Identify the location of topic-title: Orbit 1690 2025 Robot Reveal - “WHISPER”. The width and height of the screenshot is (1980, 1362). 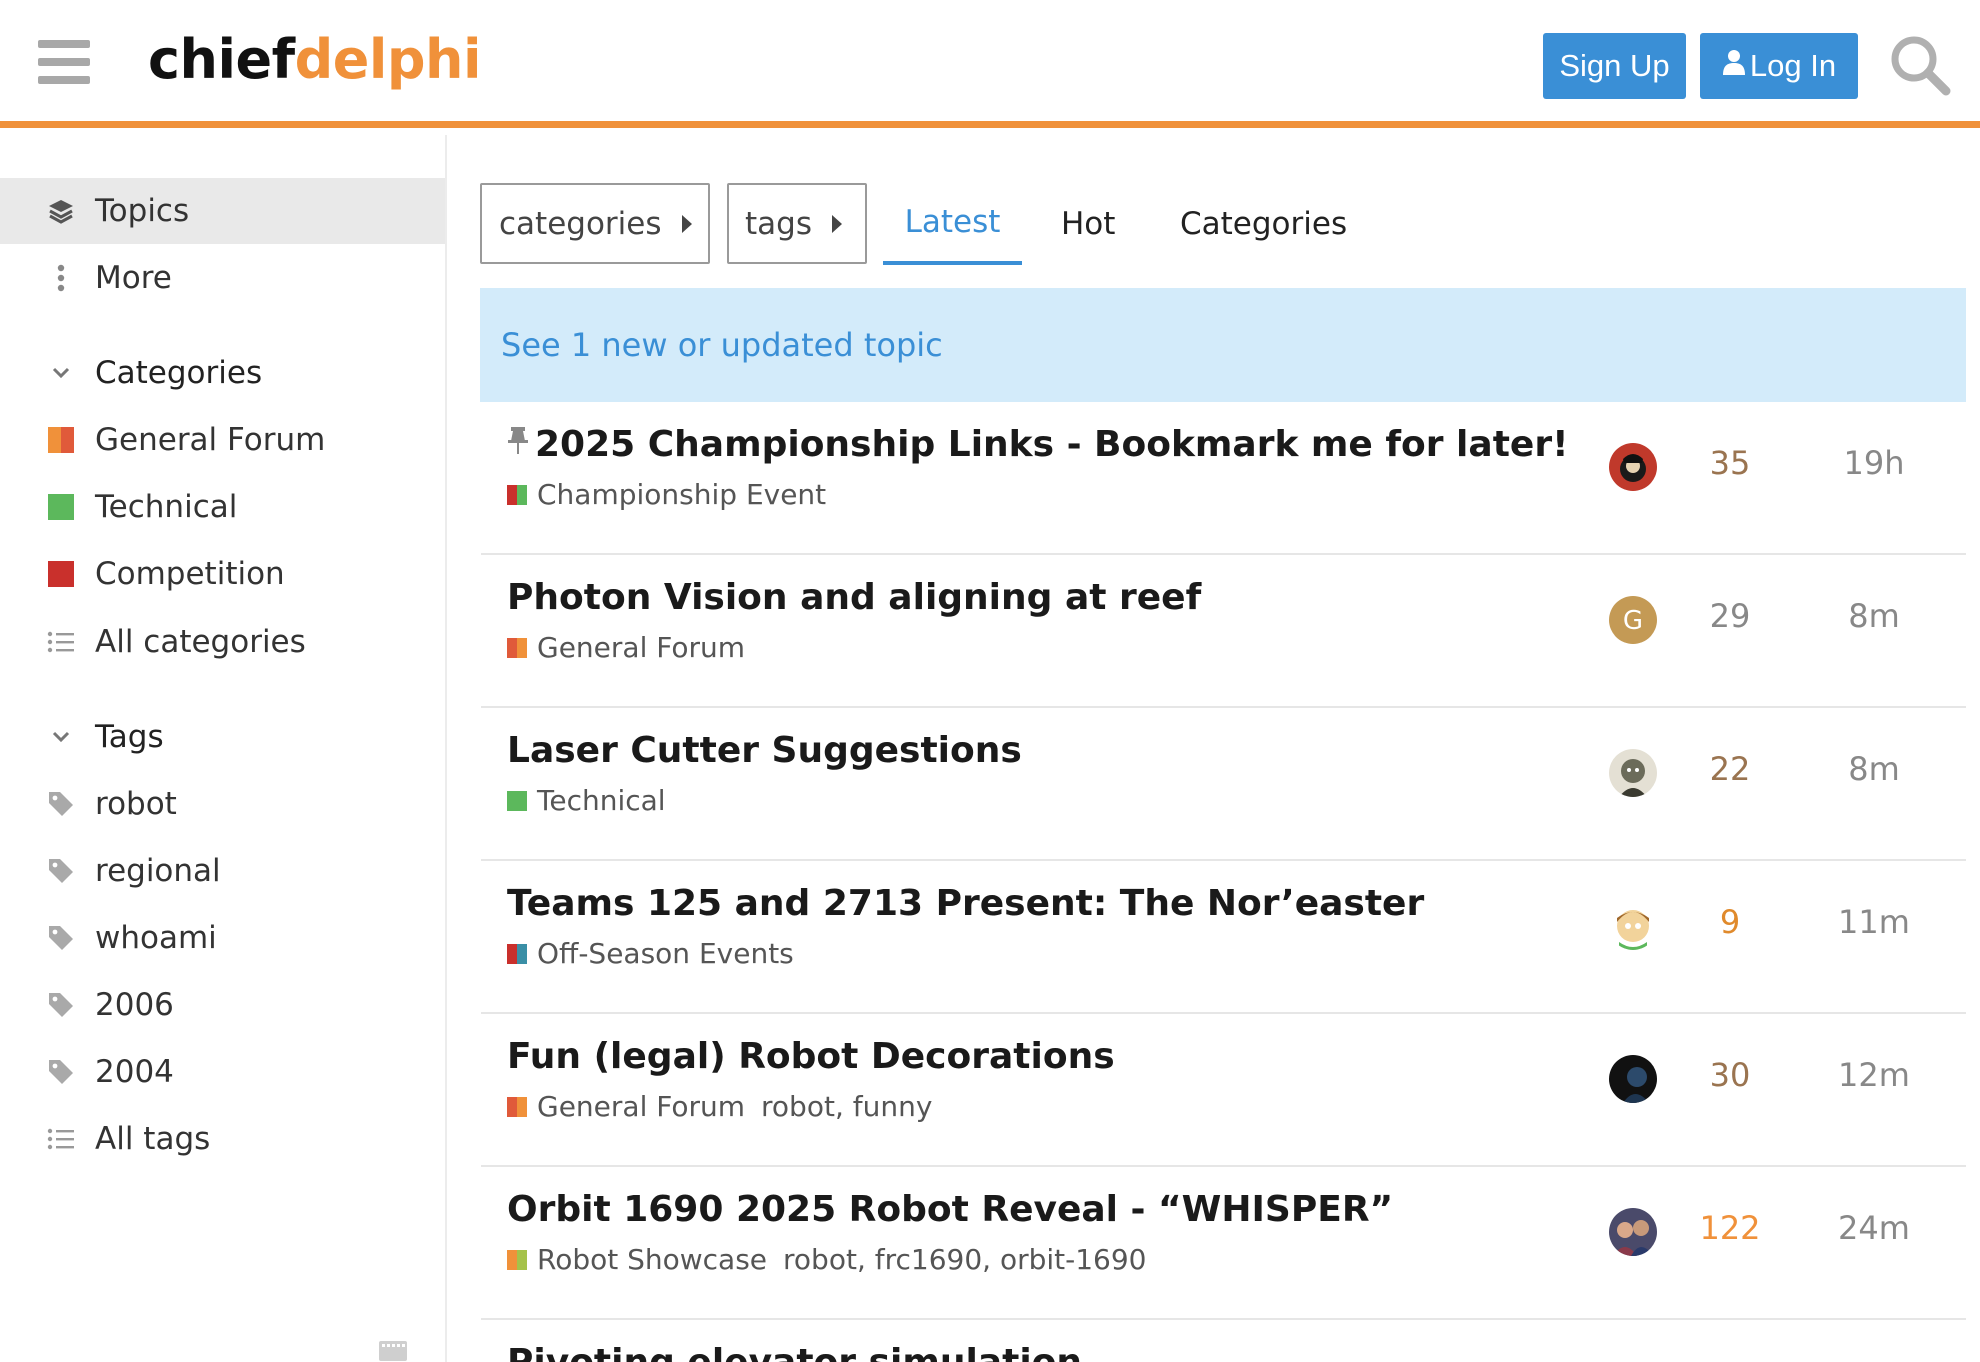
(950, 1209).